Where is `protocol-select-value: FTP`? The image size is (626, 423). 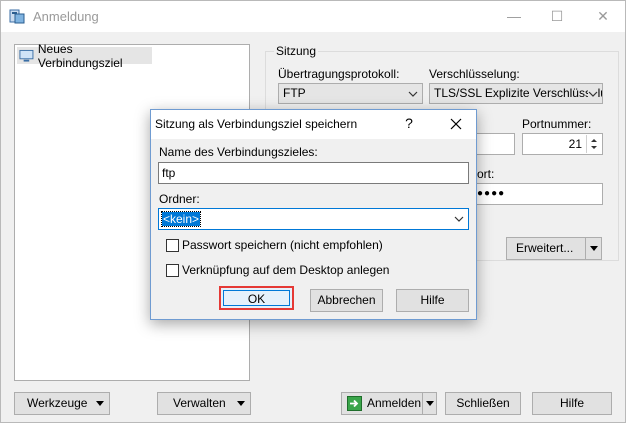 protocol-select-value: FTP is located at coordinates (294, 93).